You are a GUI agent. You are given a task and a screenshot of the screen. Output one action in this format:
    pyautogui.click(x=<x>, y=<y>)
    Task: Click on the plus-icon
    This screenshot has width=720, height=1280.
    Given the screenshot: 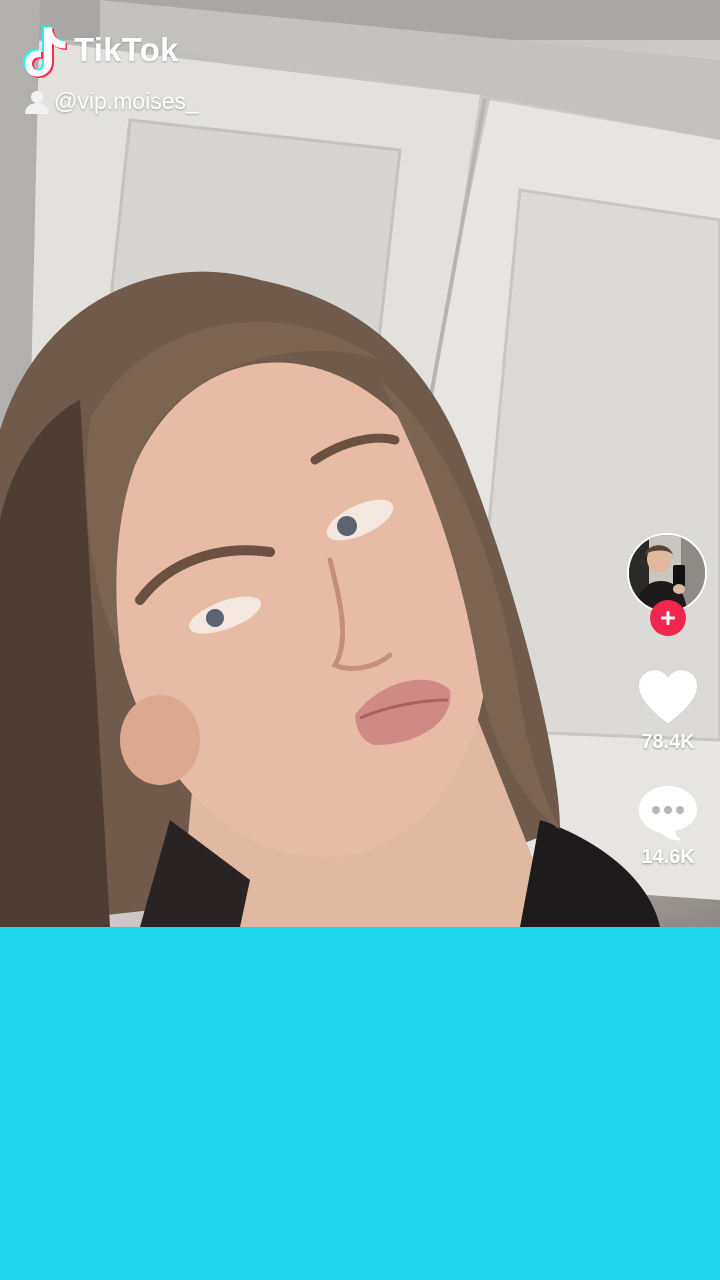 What is the action you would take?
    pyautogui.click(x=668, y=618)
    